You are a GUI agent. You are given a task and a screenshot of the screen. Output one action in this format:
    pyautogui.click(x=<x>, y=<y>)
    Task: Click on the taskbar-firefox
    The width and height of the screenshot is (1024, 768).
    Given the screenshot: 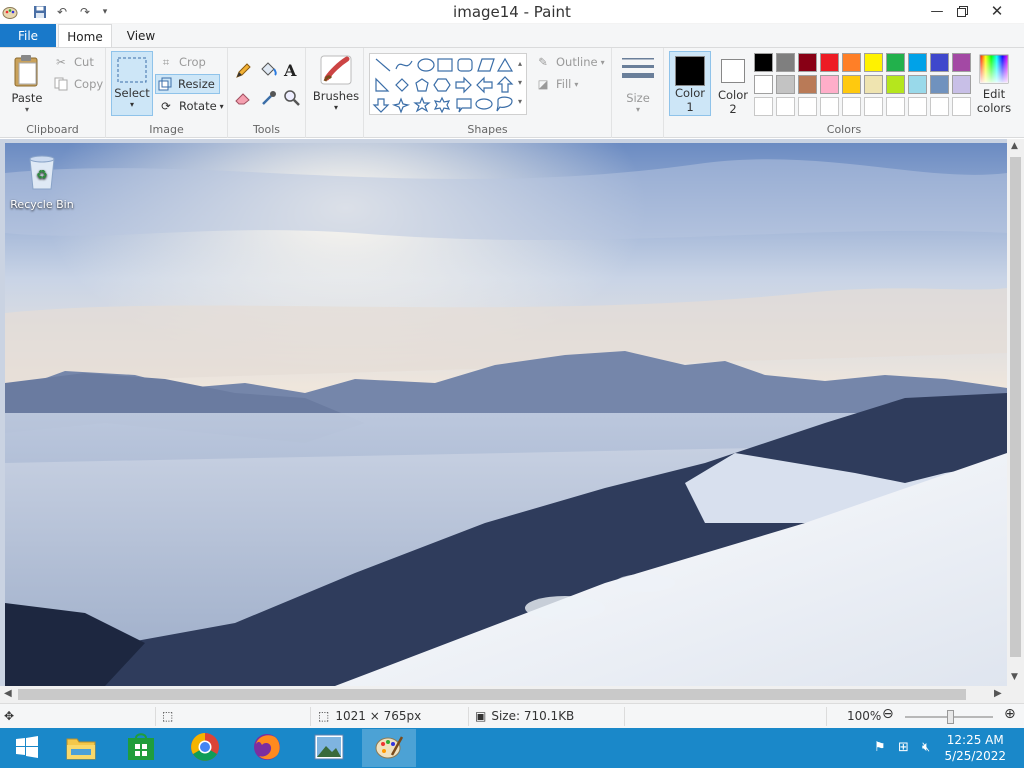 What is the action you would take?
    pyautogui.click(x=267, y=748)
    